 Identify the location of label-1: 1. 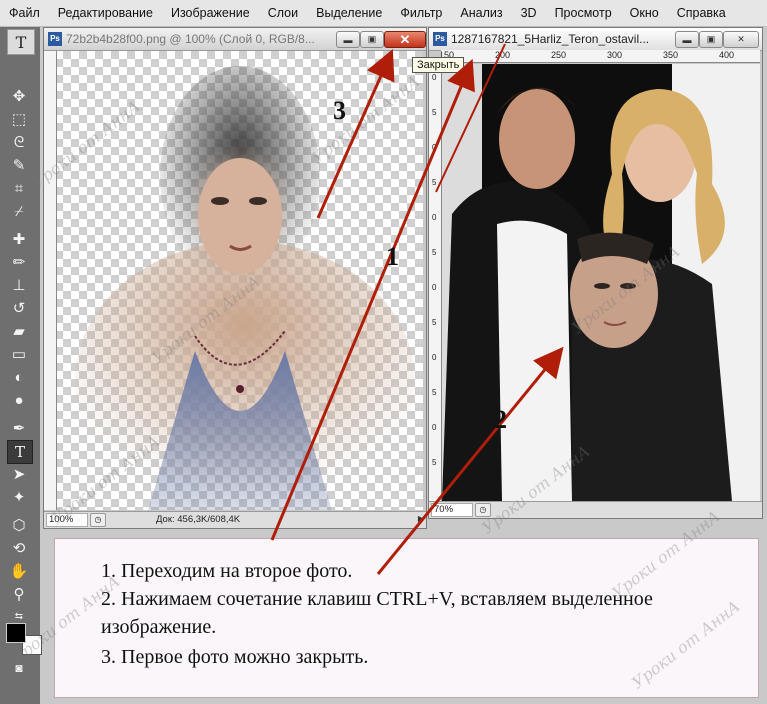
(392, 256).